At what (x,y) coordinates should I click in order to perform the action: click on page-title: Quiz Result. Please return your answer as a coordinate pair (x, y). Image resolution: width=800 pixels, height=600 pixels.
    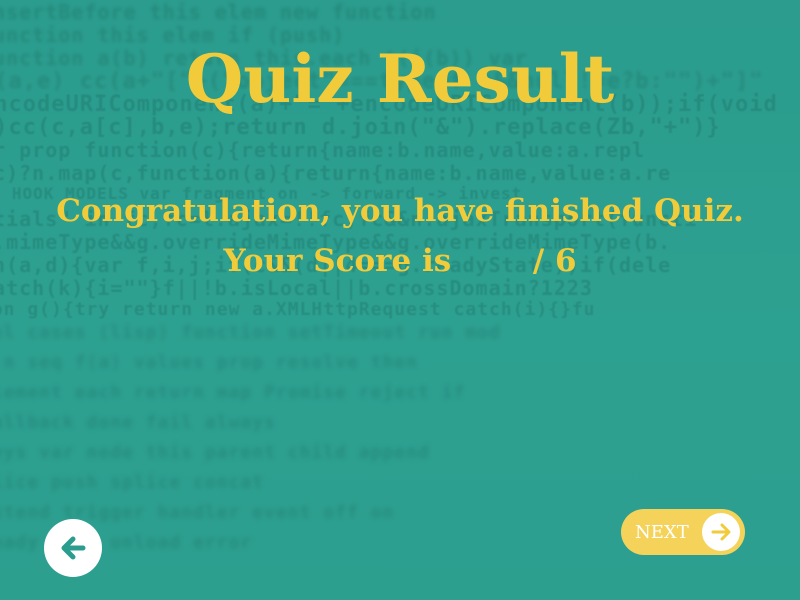
    Looking at the image, I should click on (400, 79).